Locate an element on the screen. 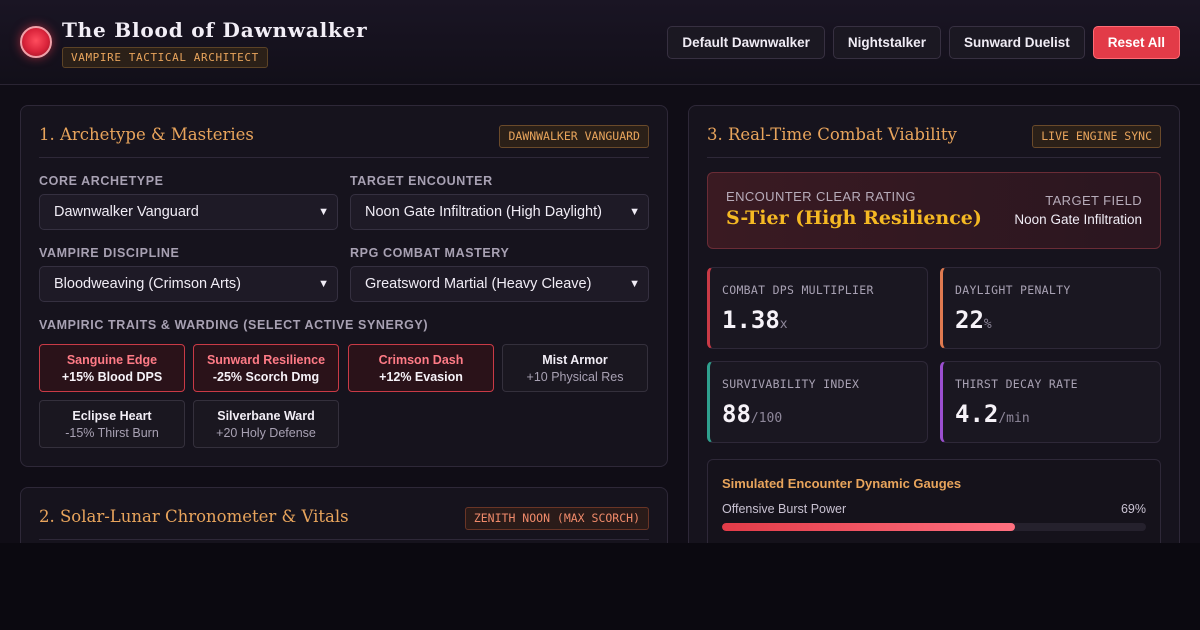 Image resolution: width=1200 pixels, height=630 pixels. preset-sunward-duelist-button: Sunward Duelist is located at coordinates (1016, 42).